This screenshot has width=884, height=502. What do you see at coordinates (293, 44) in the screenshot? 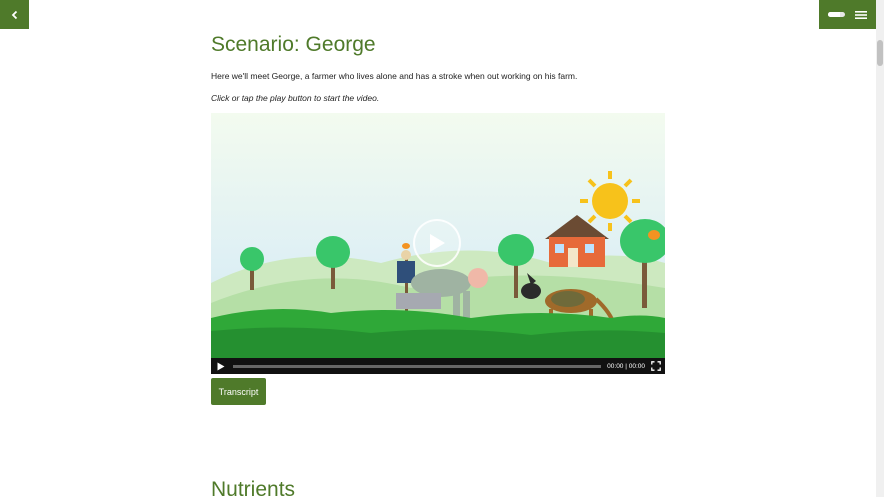
I see `page-title: Scenario: George` at bounding box center [293, 44].